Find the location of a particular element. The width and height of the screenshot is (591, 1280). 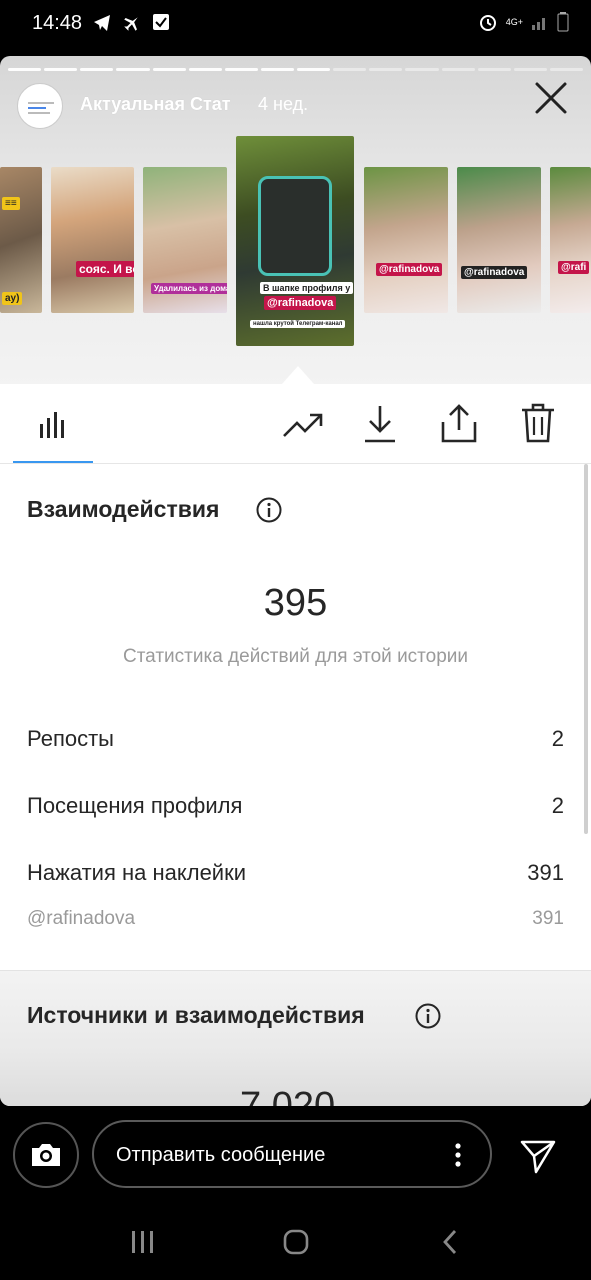

story-age: 4 нед. is located at coordinates (283, 104).